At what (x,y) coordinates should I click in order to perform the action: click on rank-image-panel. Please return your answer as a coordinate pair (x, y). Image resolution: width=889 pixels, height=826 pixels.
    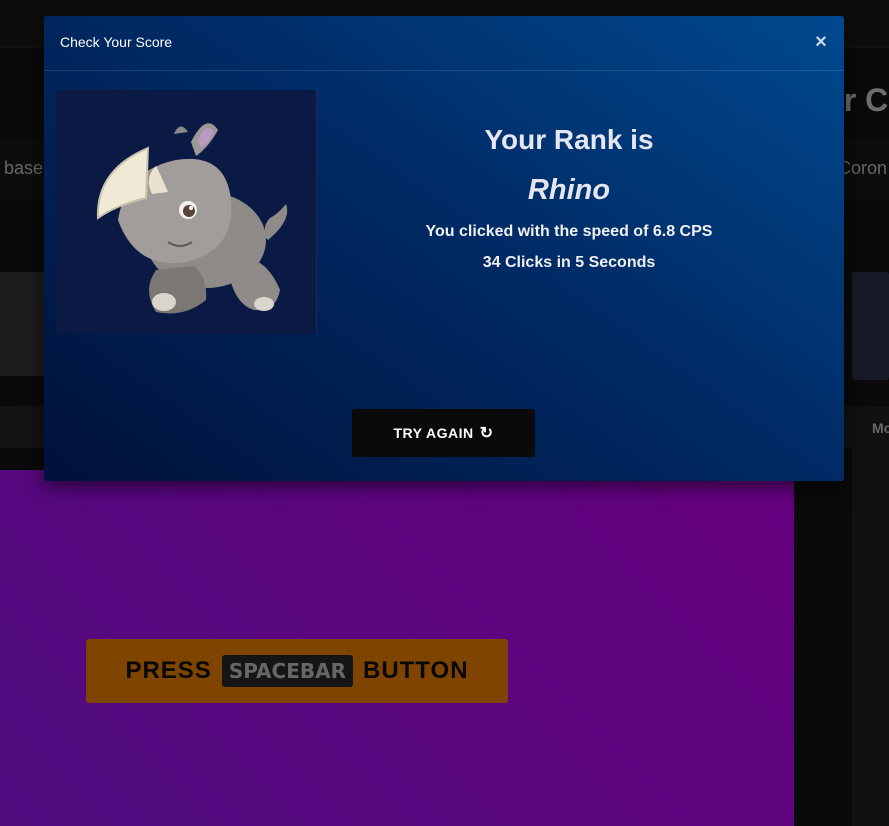
    Looking at the image, I should click on (186, 212).